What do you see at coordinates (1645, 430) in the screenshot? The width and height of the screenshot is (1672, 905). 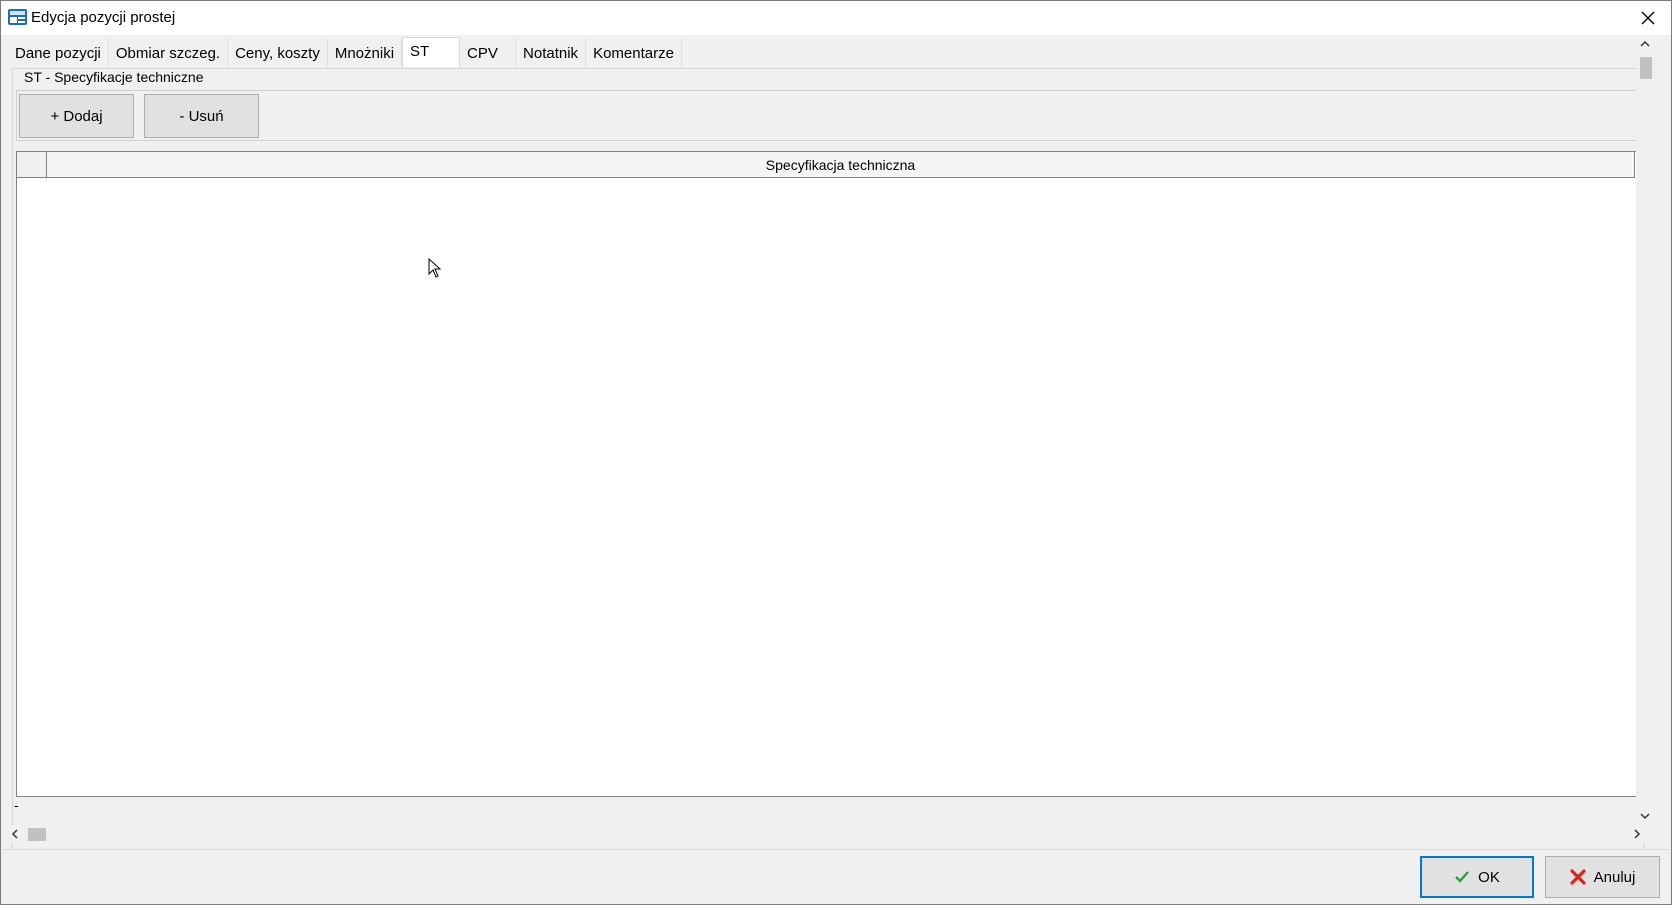 I see `vertical-scrollbar` at bounding box center [1645, 430].